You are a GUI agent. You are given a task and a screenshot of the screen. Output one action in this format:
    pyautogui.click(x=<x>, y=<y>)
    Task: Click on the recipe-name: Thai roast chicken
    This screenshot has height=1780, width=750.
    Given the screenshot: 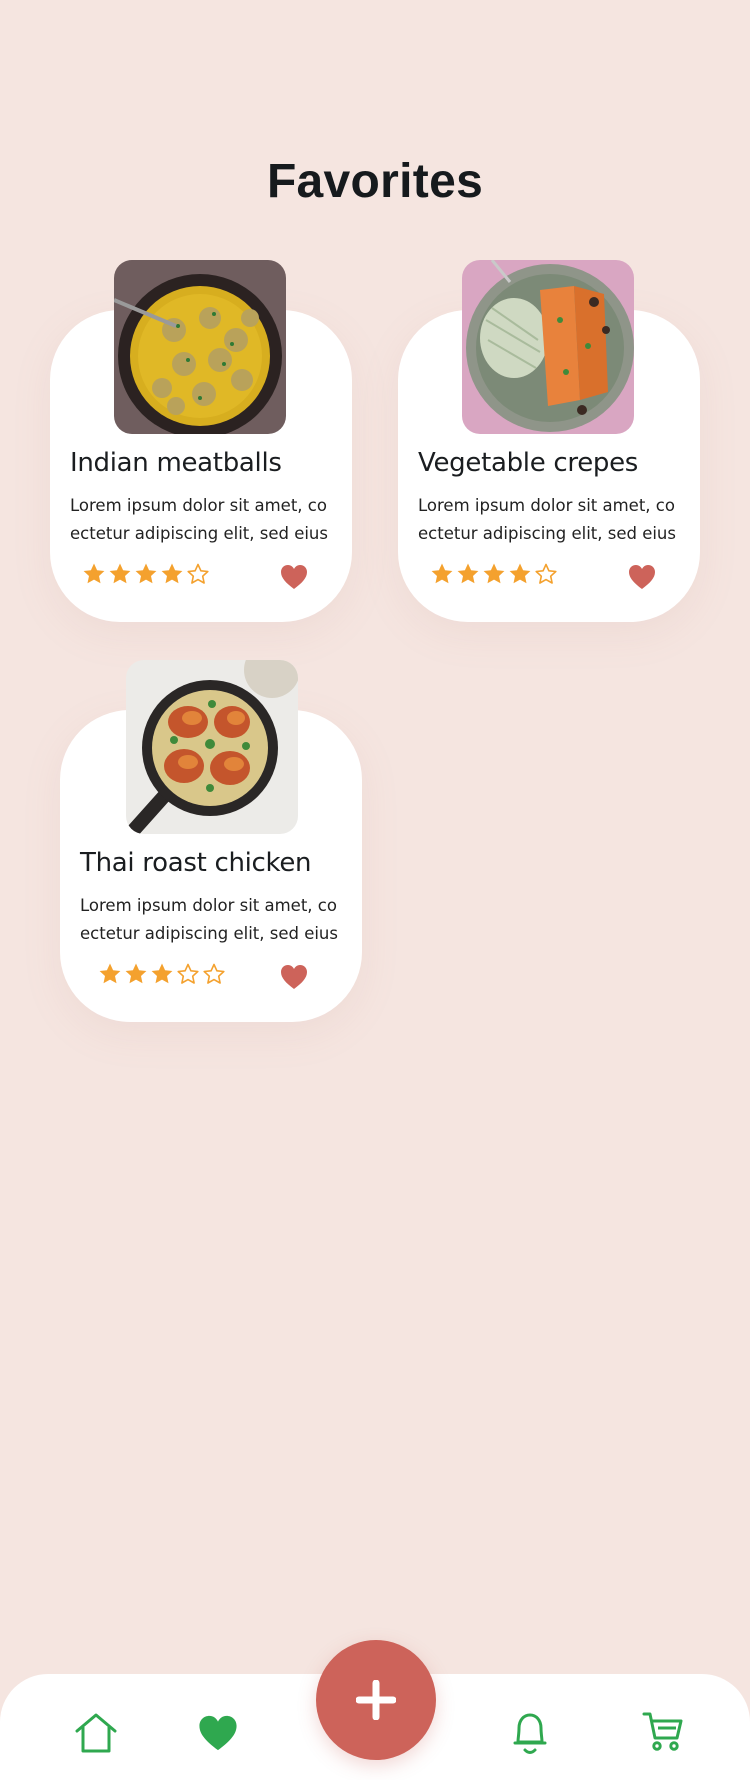 What is the action you would take?
    pyautogui.click(x=196, y=863)
    